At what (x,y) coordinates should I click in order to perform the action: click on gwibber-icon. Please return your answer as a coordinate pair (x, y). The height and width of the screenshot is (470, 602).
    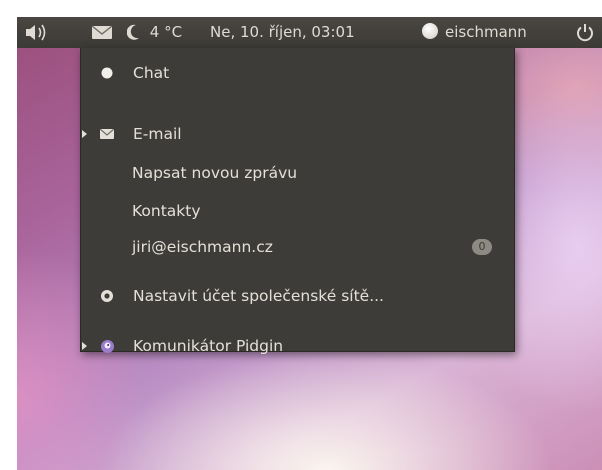
    Looking at the image, I should click on (107, 296).